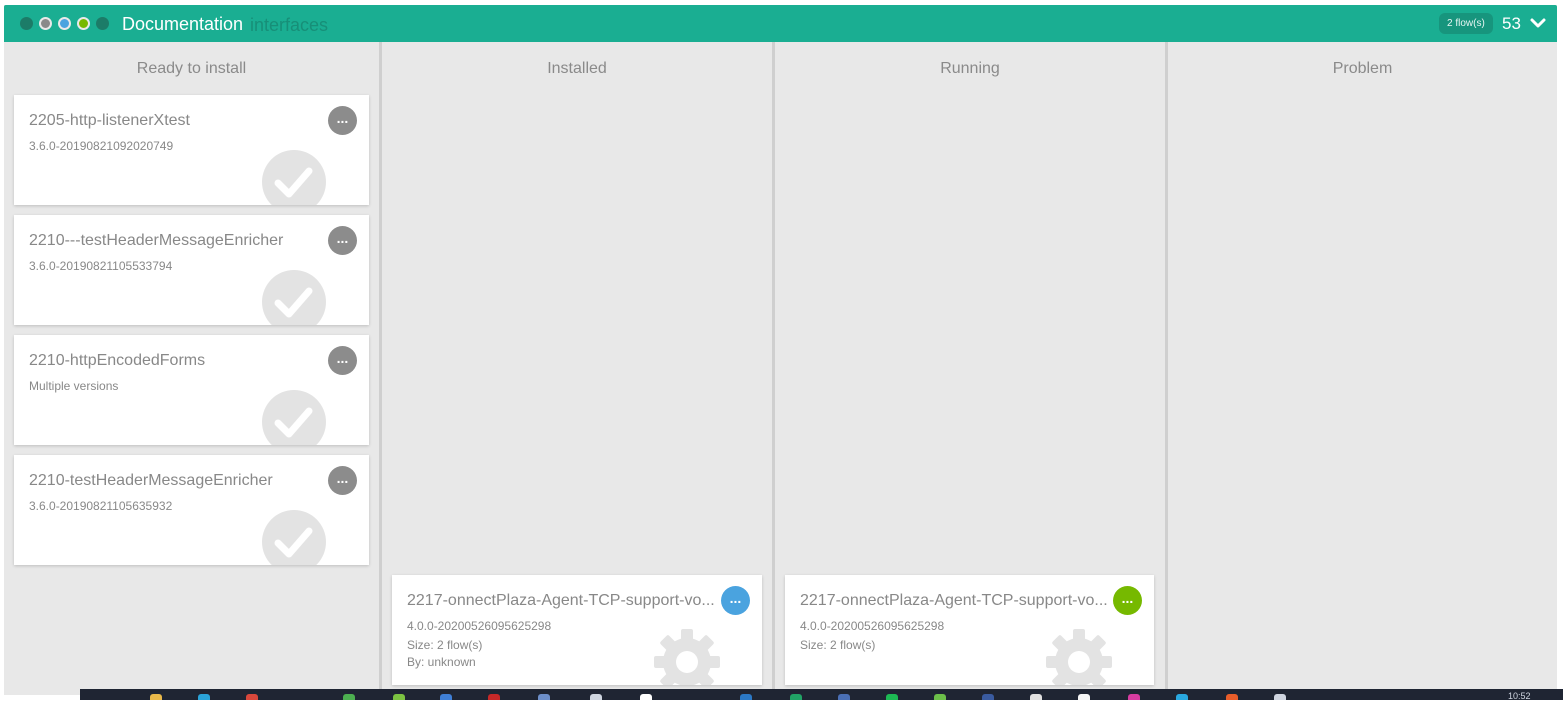 The image size is (1563, 701). What do you see at coordinates (156, 240) in the screenshot?
I see `card-name: 2210---testHeaderMessageEnricher` at bounding box center [156, 240].